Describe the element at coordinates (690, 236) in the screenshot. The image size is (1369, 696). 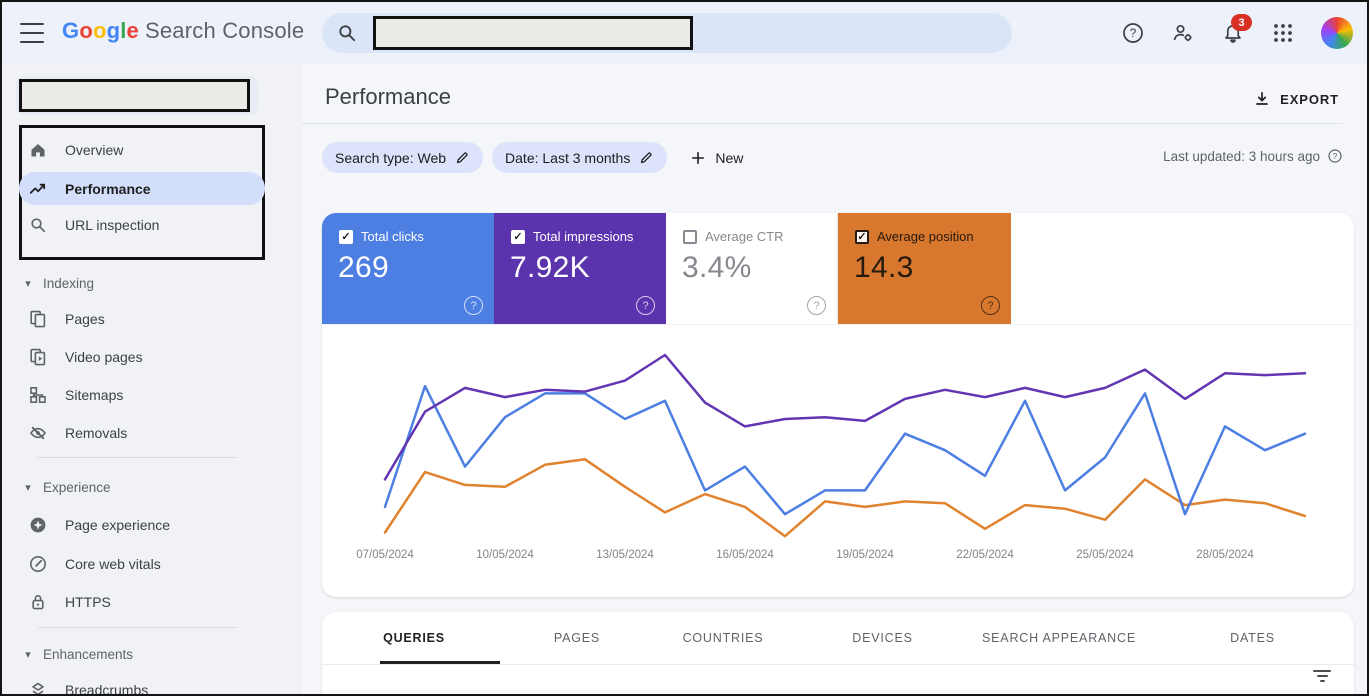
I see `checkbox-icon` at that location.